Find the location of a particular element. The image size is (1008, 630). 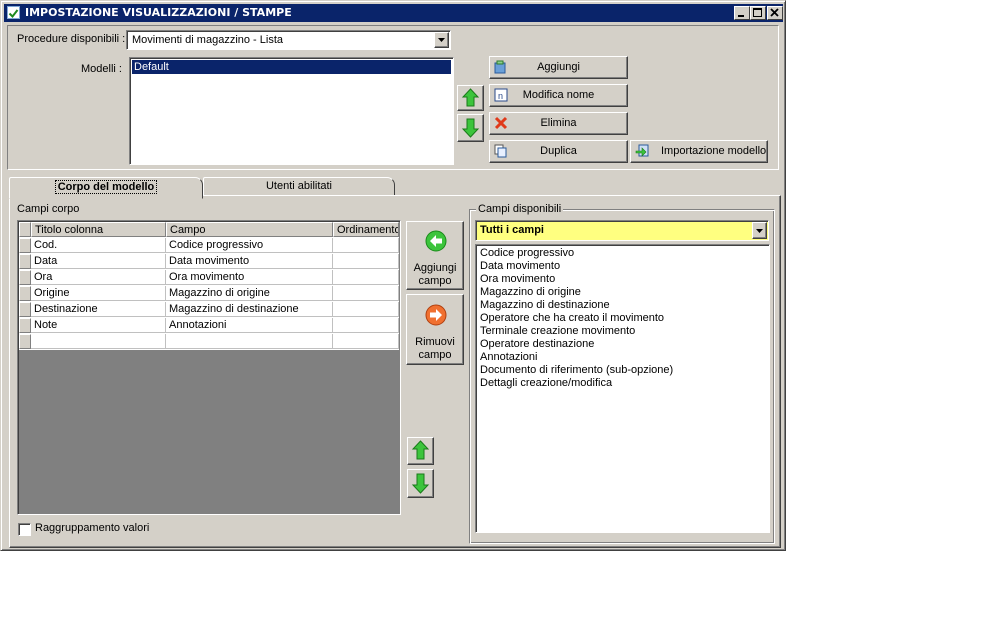

available-filter-select: Tutti i campi is located at coordinates (622, 230).